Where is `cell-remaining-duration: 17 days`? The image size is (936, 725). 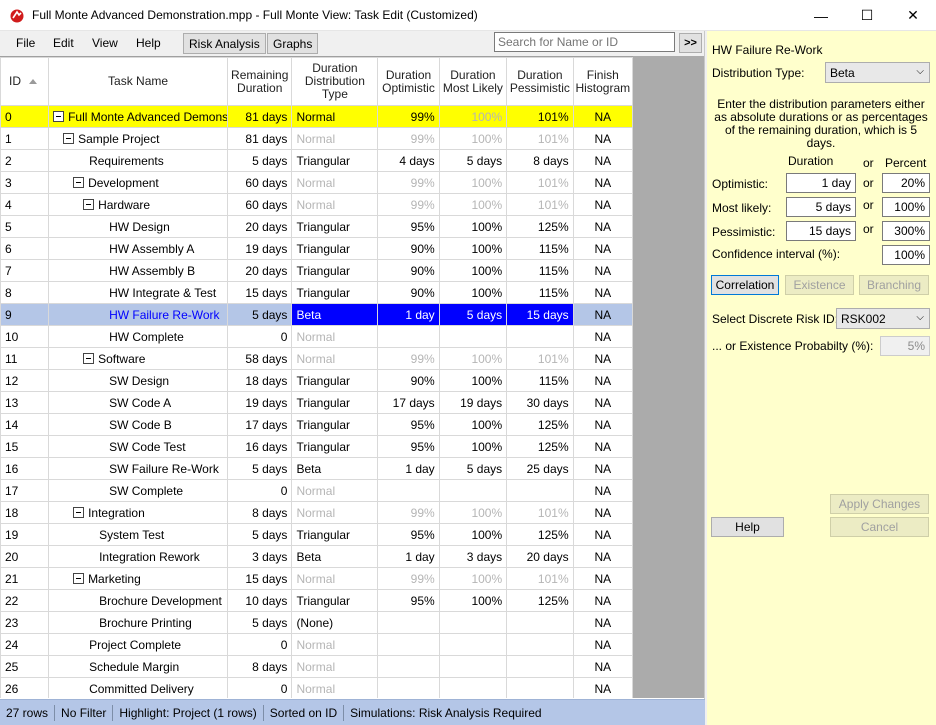 cell-remaining-duration: 17 days is located at coordinates (260, 424).